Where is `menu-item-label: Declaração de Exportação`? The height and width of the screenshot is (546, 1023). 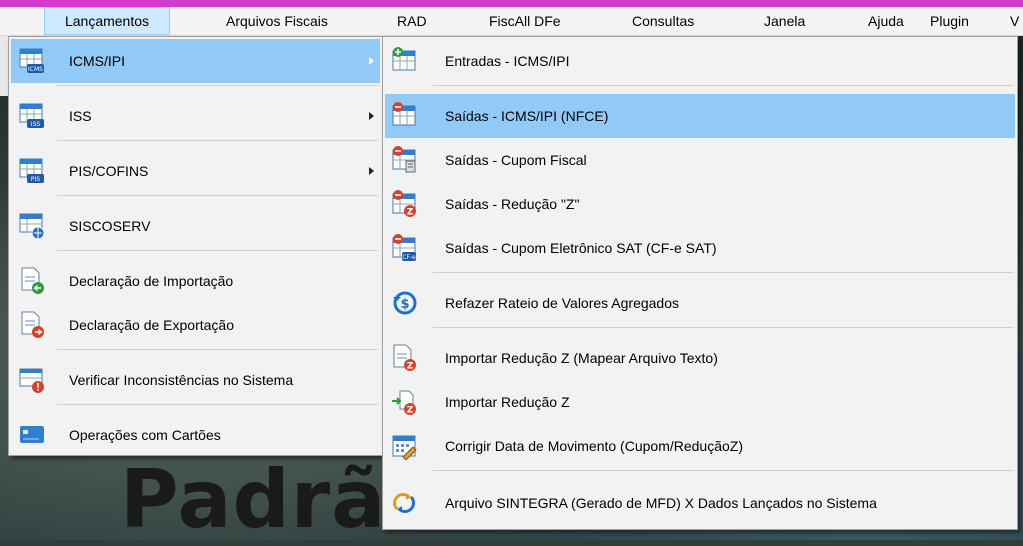
menu-item-label: Declaração de Exportação is located at coordinates (151, 325).